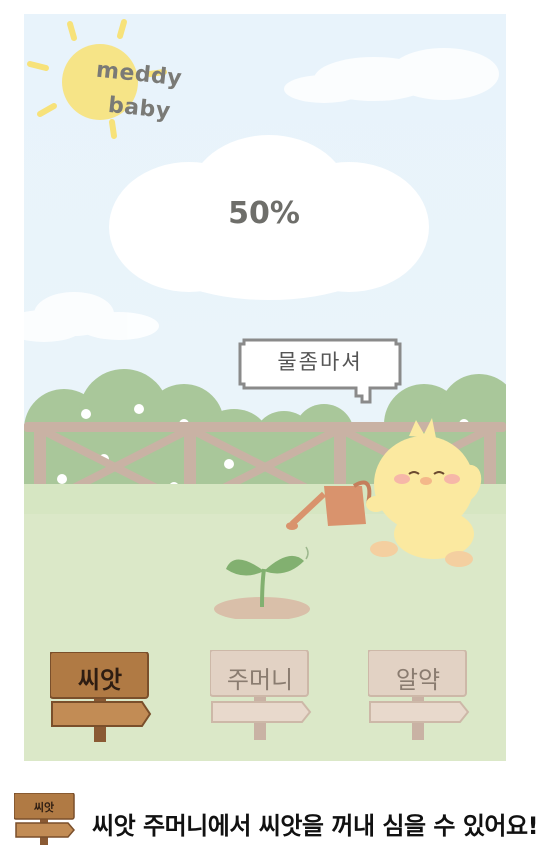 This screenshot has height=856, width=559. What do you see at coordinates (264, 213) in the screenshot?
I see `growth-percentage: 50%` at bounding box center [264, 213].